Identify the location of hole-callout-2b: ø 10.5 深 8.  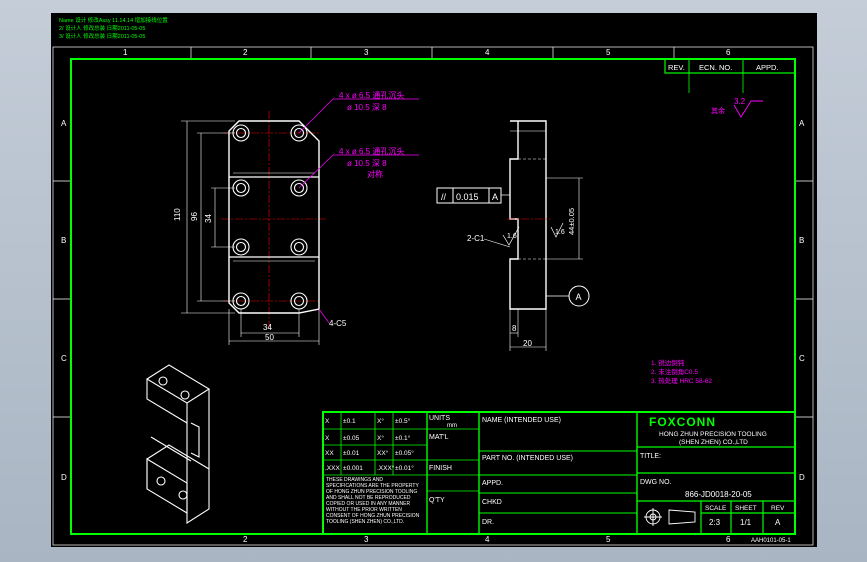
(367, 163).